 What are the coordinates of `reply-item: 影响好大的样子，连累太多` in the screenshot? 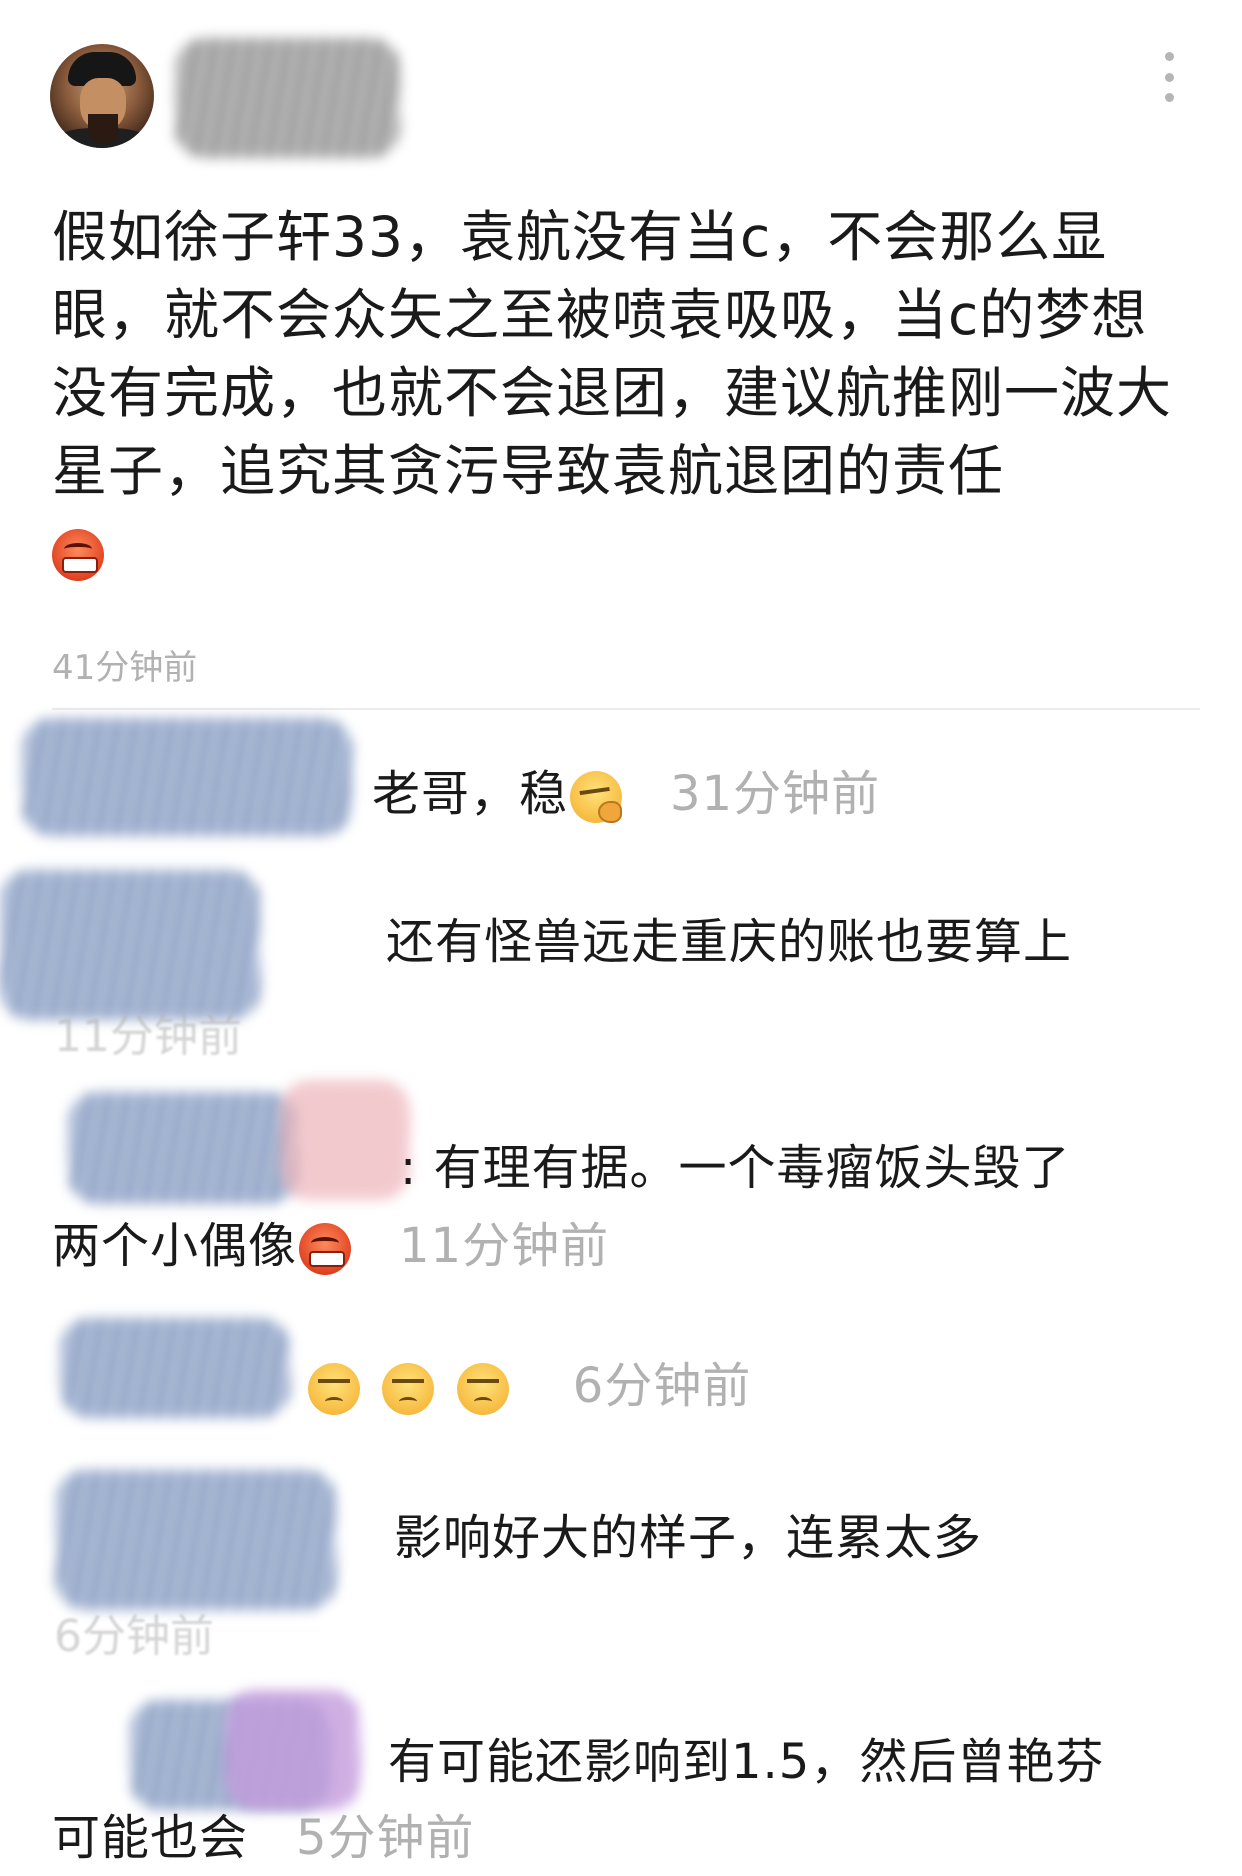 It's located at (688, 1538).